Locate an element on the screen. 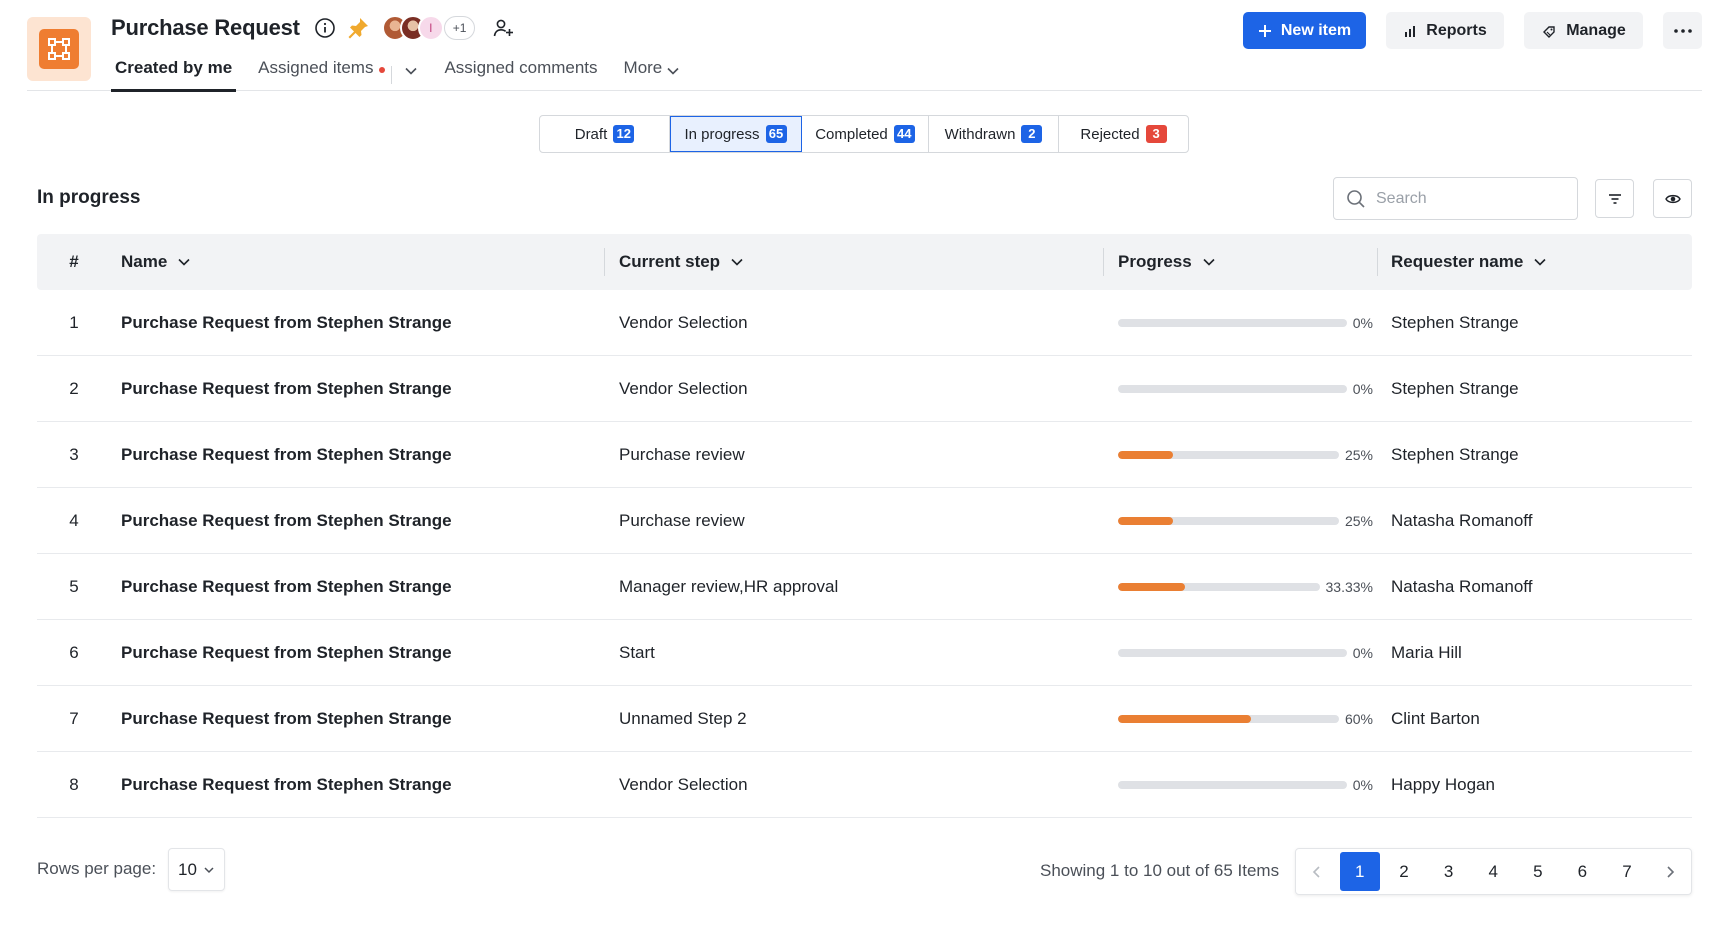  requester-name: Happy Hogan is located at coordinates (1443, 784).